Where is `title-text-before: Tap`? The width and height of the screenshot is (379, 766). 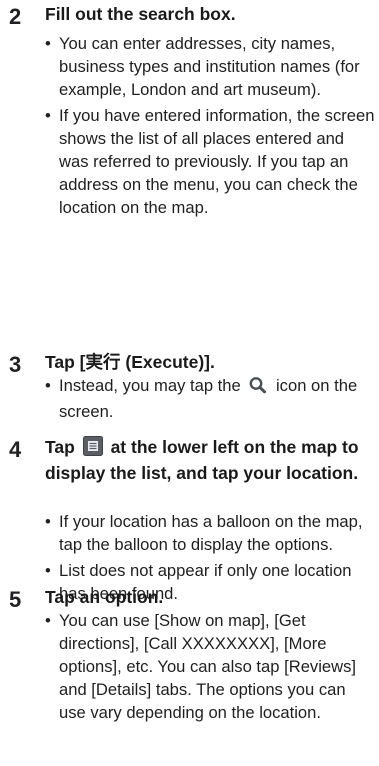
title-text-before: Tap is located at coordinates (60, 447).